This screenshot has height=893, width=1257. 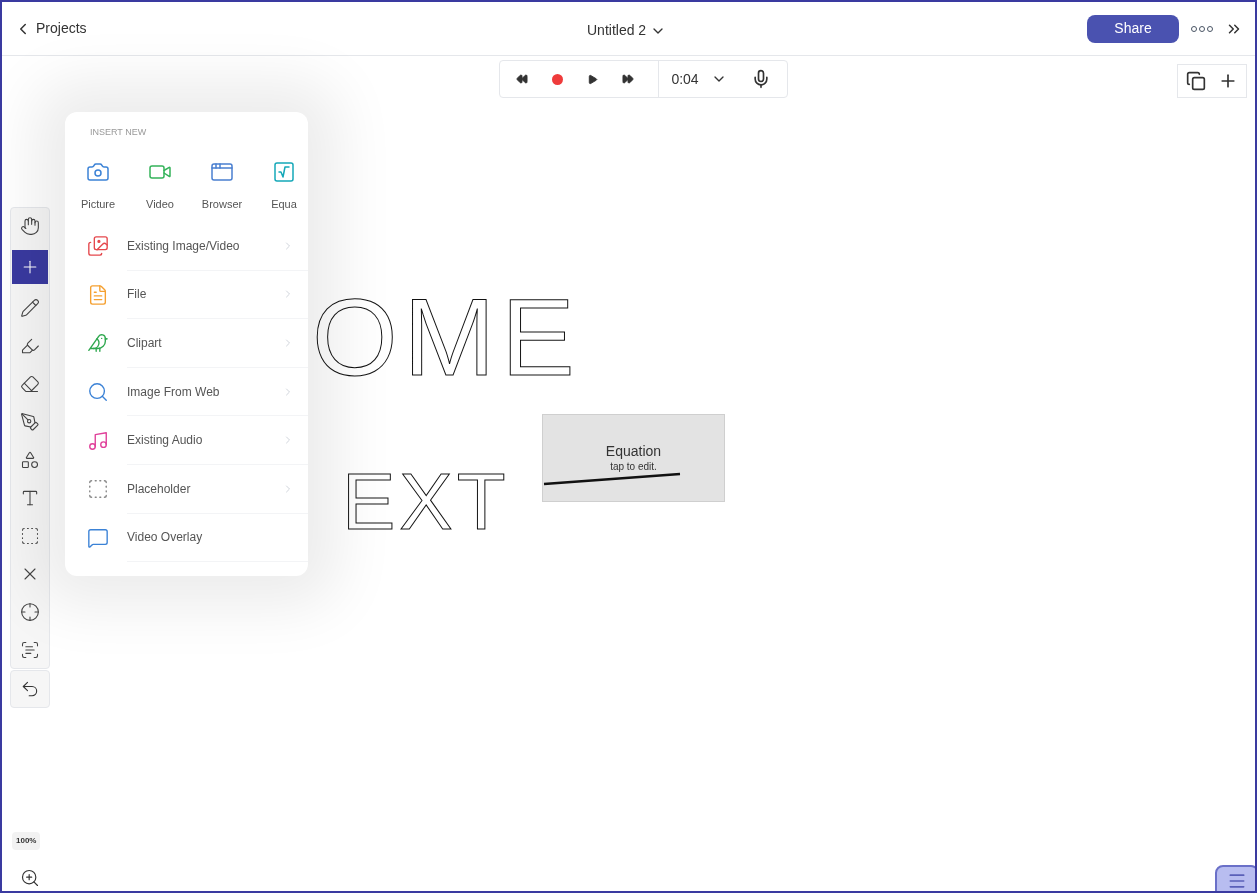 I want to click on undo-icon, so click(x=30, y=689).